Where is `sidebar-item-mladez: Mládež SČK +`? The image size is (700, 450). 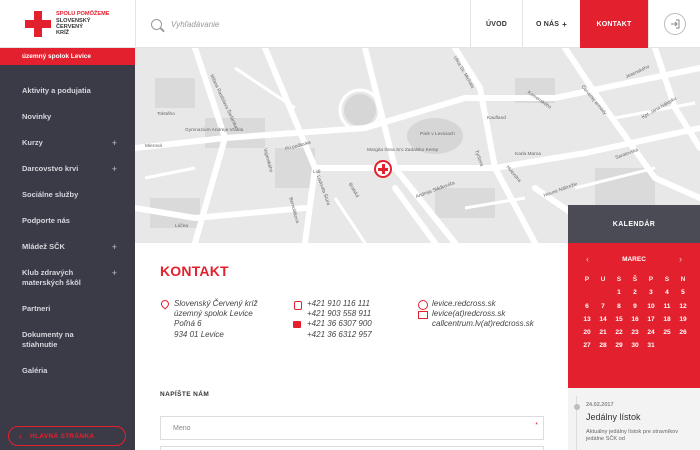 sidebar-item-mladez: Mládež SČK + is located at coordinates (67, 247).